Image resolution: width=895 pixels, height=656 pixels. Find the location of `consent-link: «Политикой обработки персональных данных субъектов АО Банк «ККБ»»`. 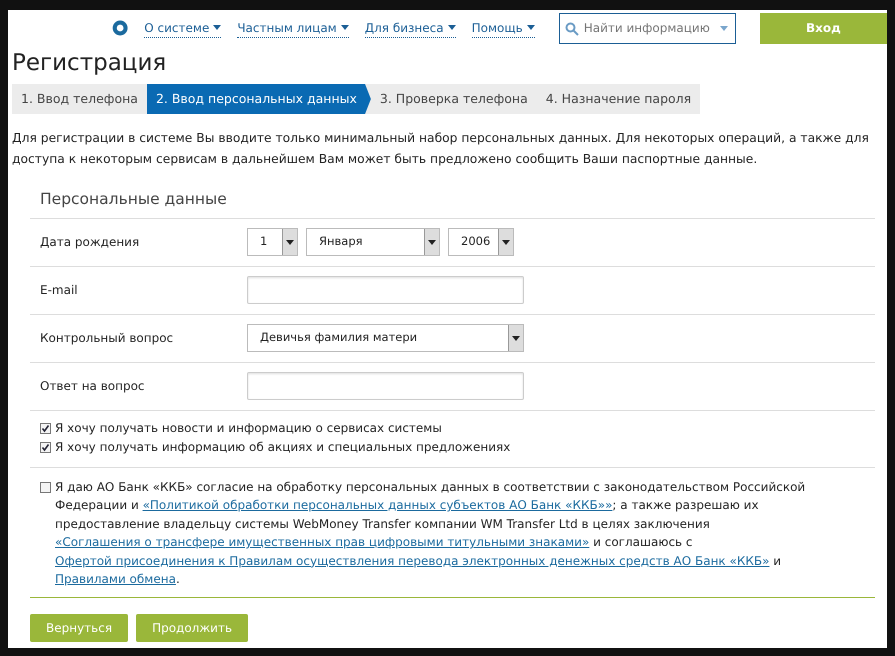

consent-link: «Политикой обработки персональных данных субъектов АО Банк «ККБ»» is located at coordinates (377, 505).